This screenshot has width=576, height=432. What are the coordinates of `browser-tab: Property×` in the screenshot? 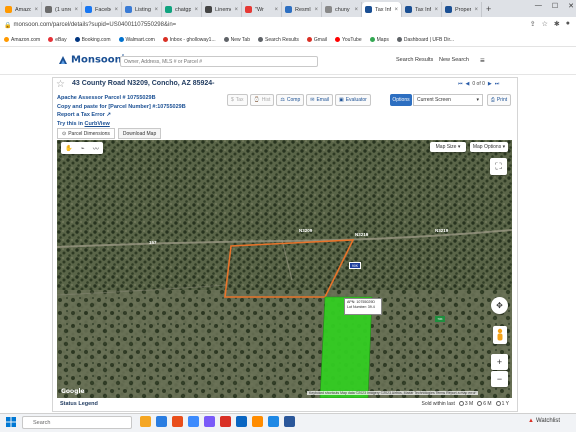 It's located at (462, 9).